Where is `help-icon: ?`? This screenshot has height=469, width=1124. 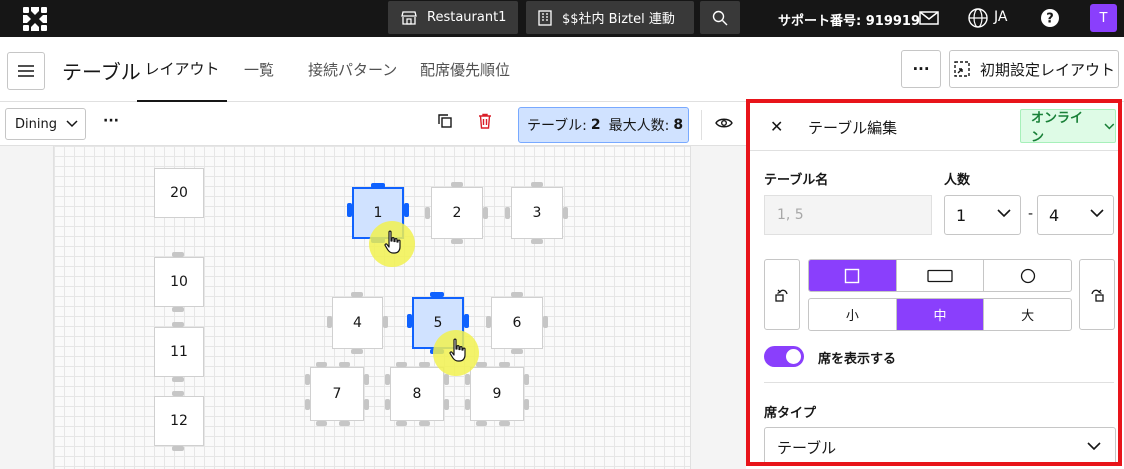
help-icon: ? is located at coordinates (1050, 18).